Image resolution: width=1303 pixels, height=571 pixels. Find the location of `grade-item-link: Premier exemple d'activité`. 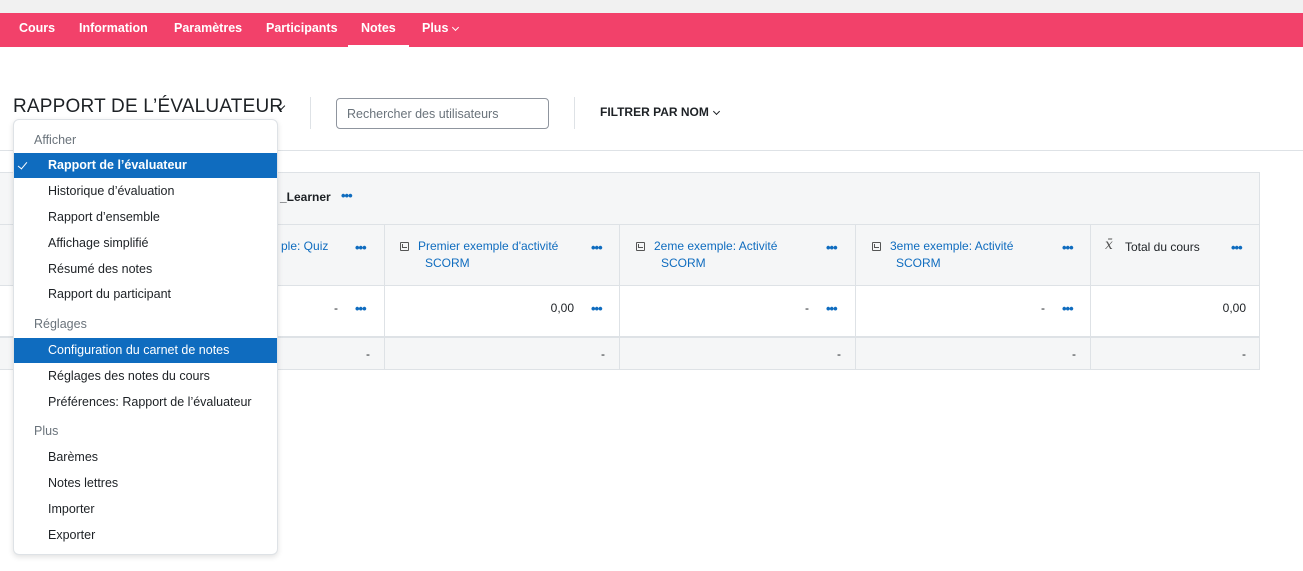

grade-item-link: Premier exemple d'activité is located at coordinates (488, 246).